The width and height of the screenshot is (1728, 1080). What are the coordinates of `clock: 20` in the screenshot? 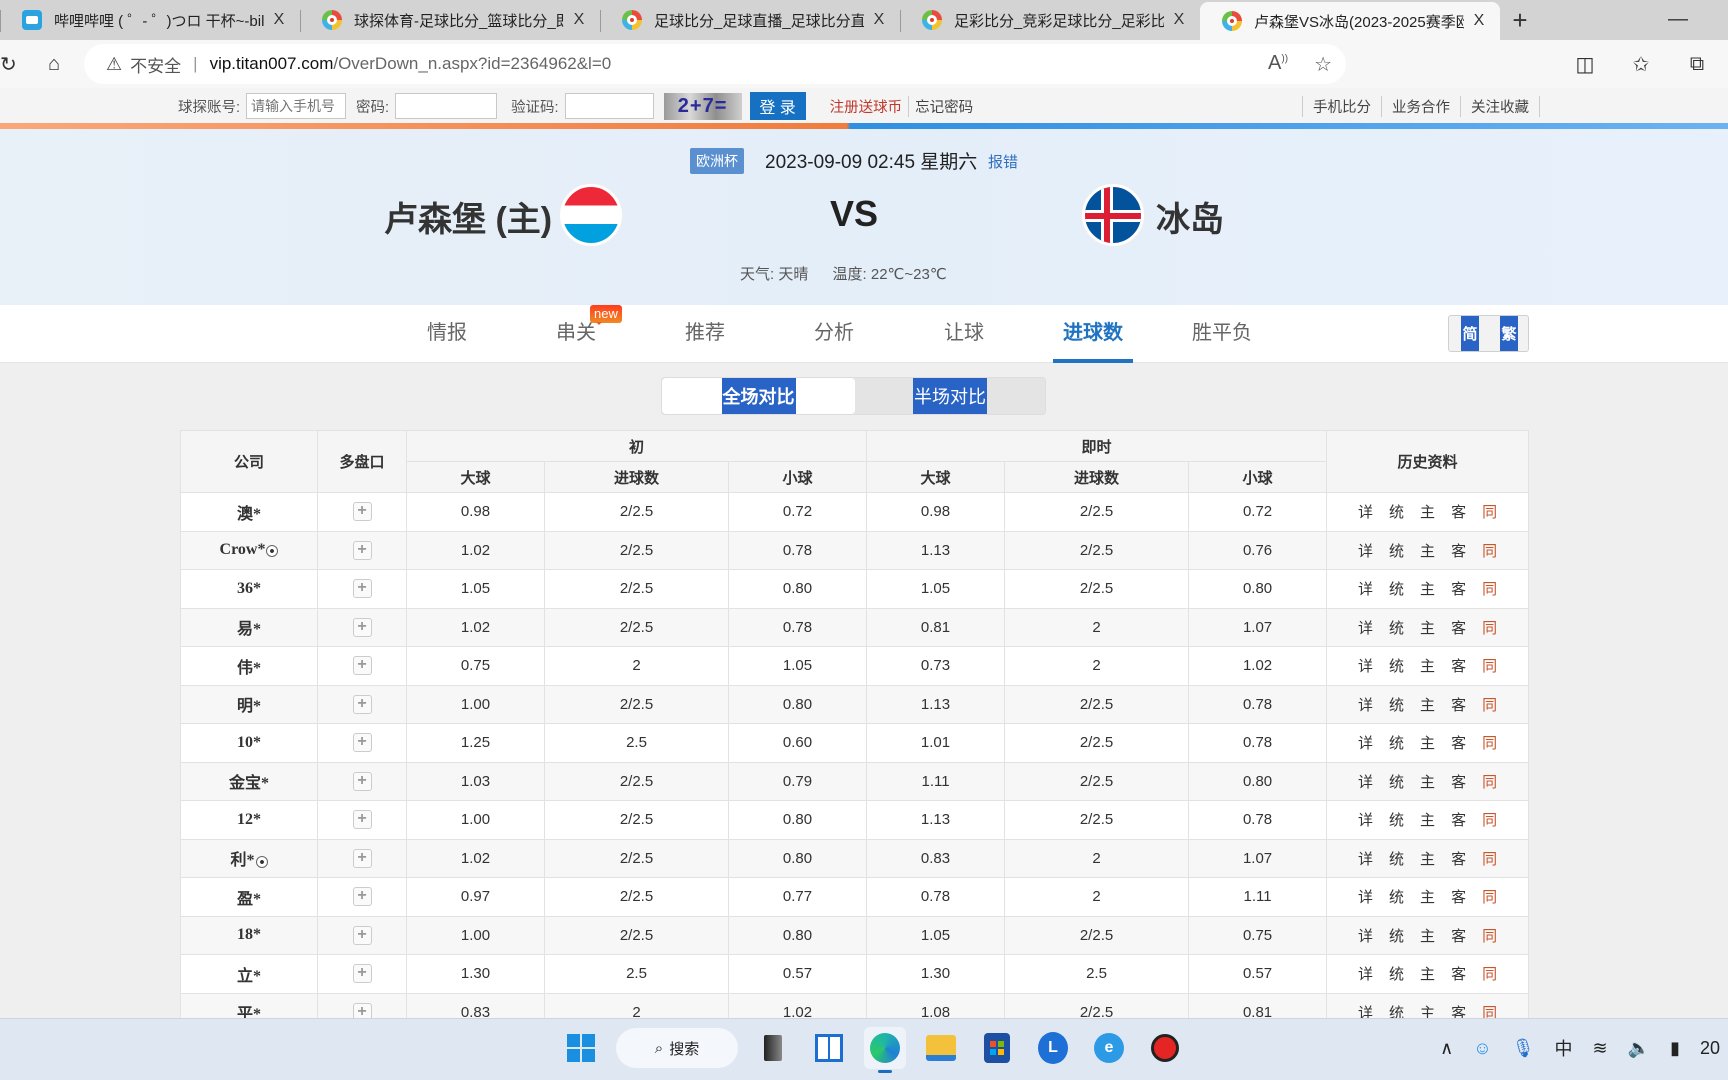 It's located at (1710, 1048).